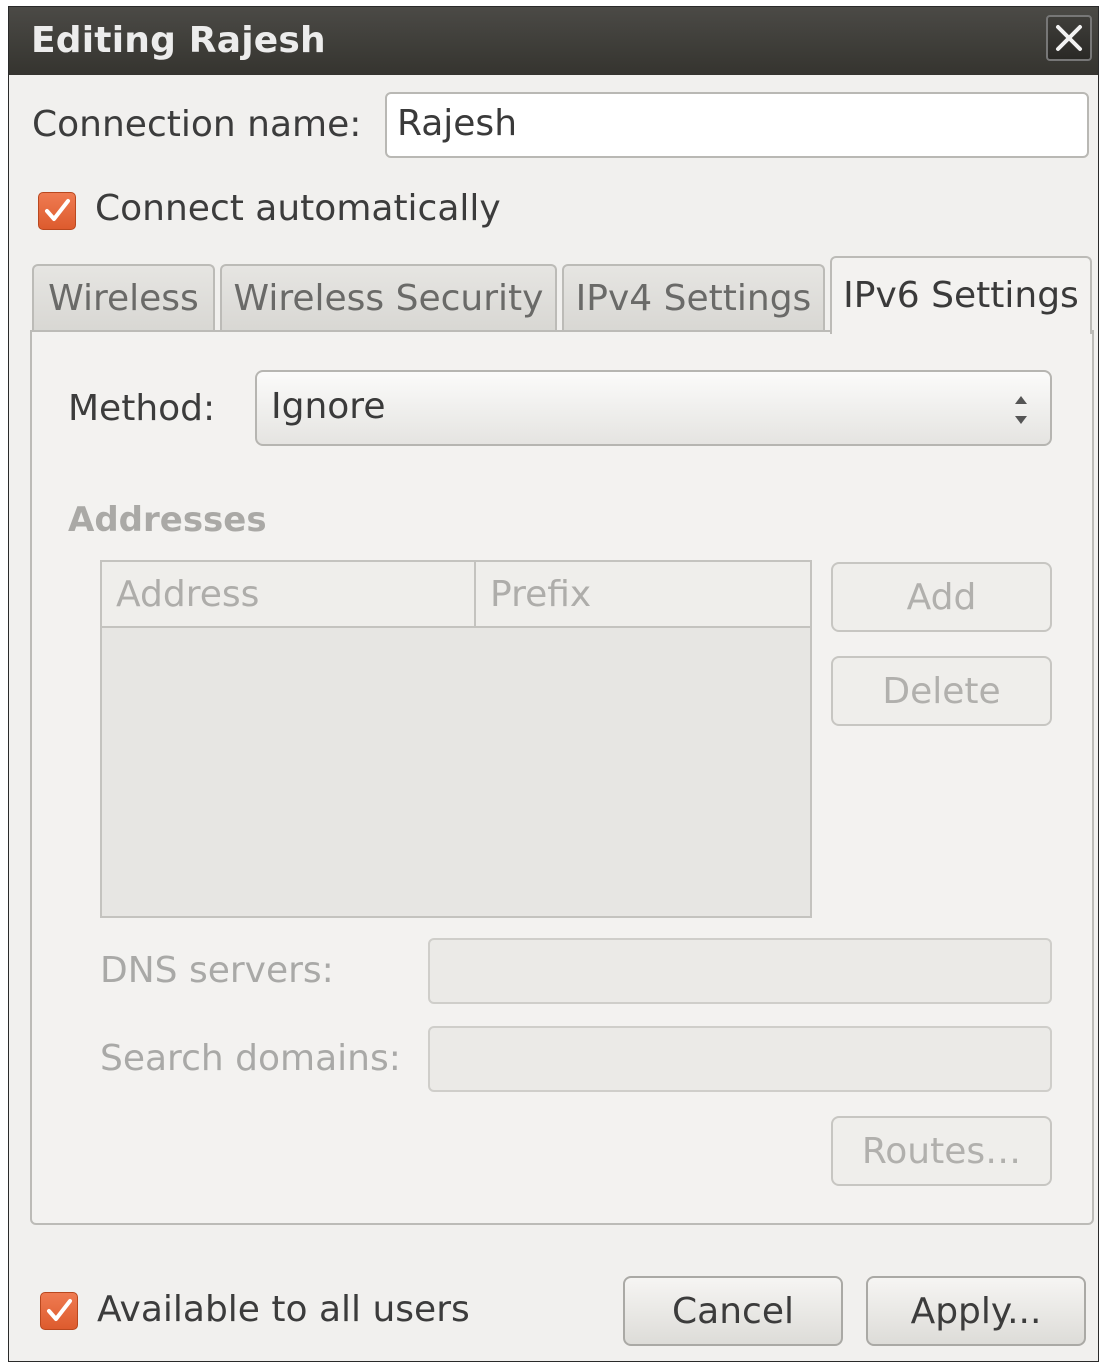  What do you see at coordinates (388, 298) in the screenshot?
I see `tab-wireless-security: Wireless Security` at bounding box center [388, 298].